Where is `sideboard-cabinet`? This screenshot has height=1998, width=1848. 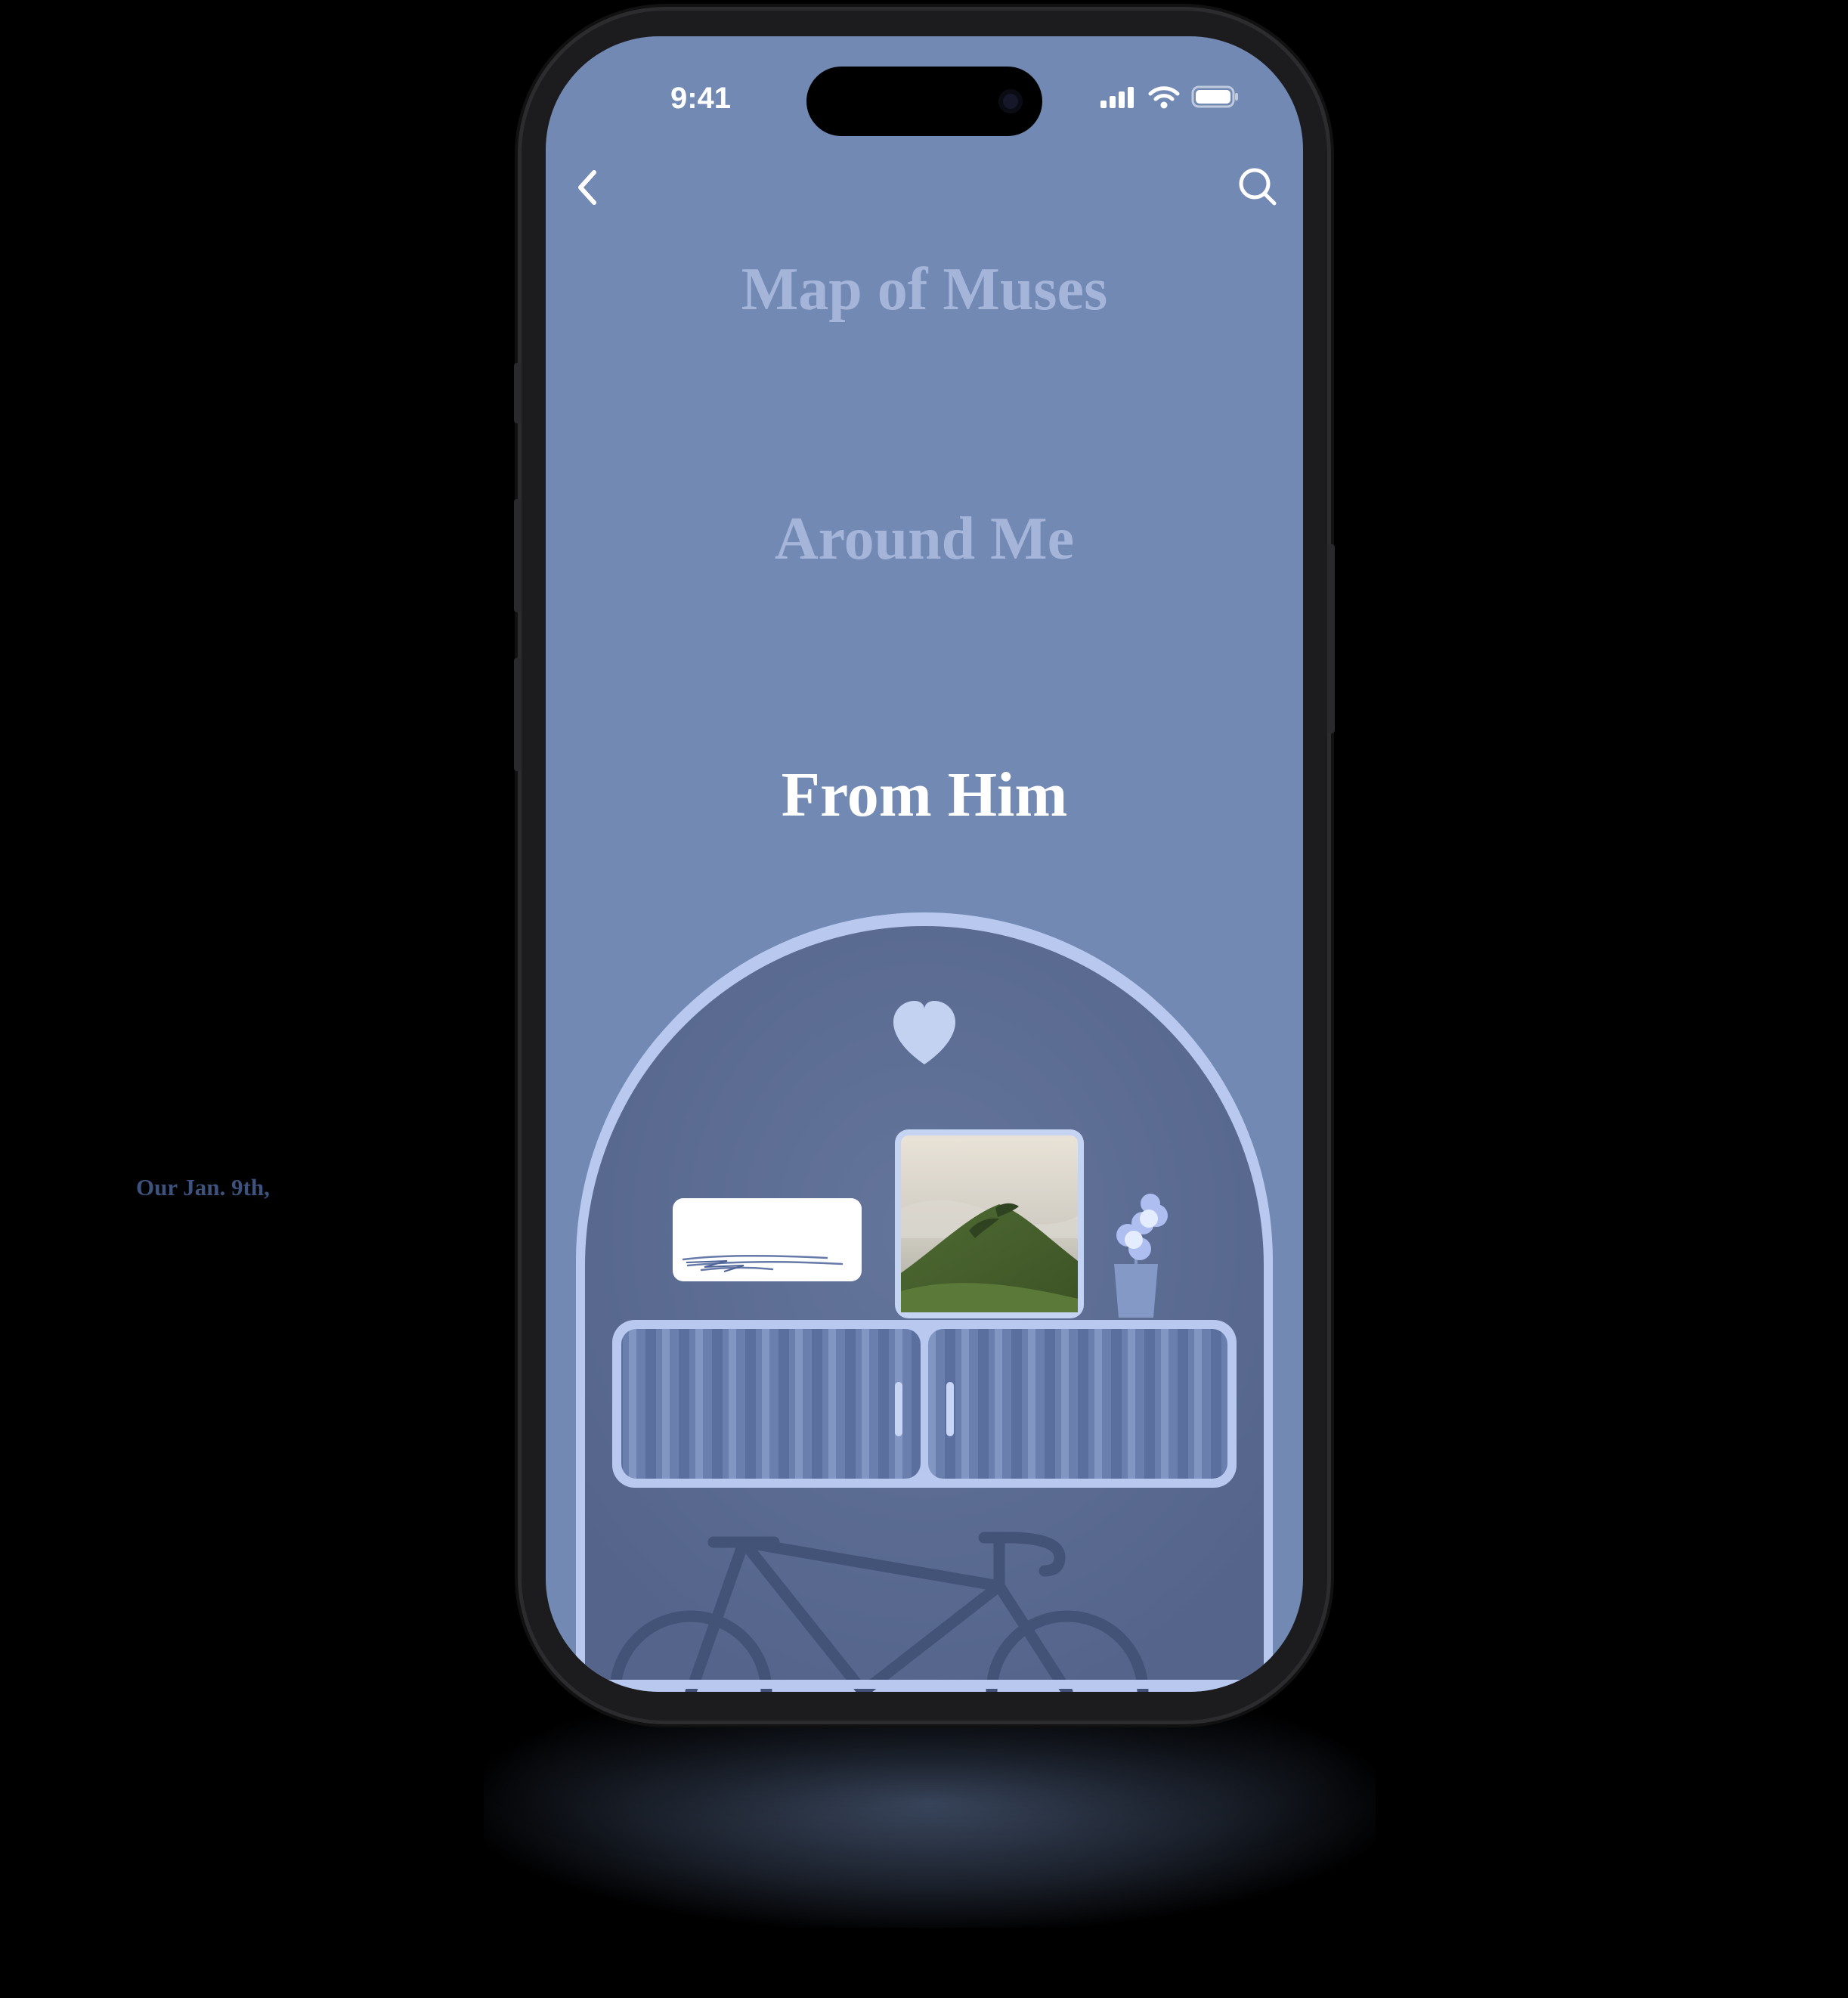 sideboard-cabinet is located at coordinates (924, 1404).